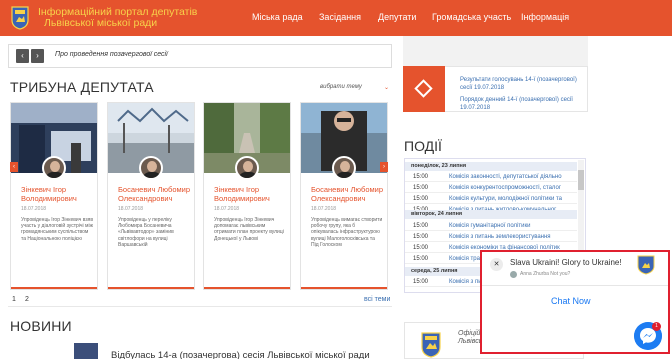 Image resolution: width=672 pixels, height=359 pixels. Describe the element at coordinates (27, 299) in the screenshot. I see `page-link-2: 2` at that location.